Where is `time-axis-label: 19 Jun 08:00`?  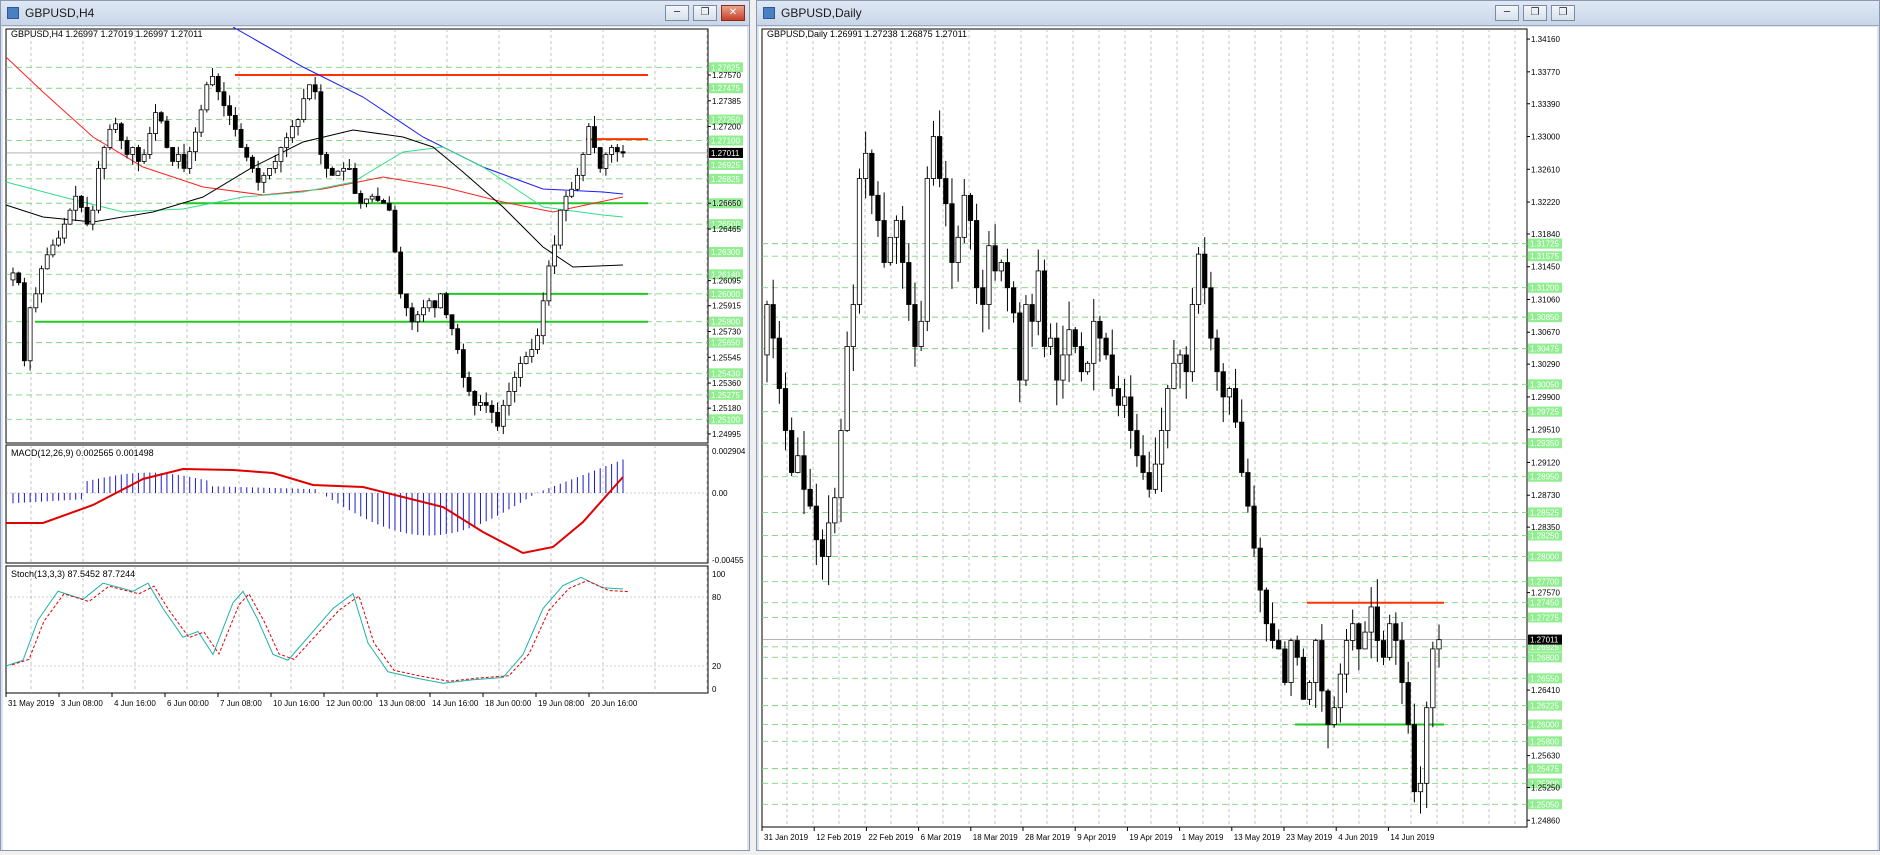
time-axis-label: 19 Jun 08:00 is located at coordinates (561, 703).